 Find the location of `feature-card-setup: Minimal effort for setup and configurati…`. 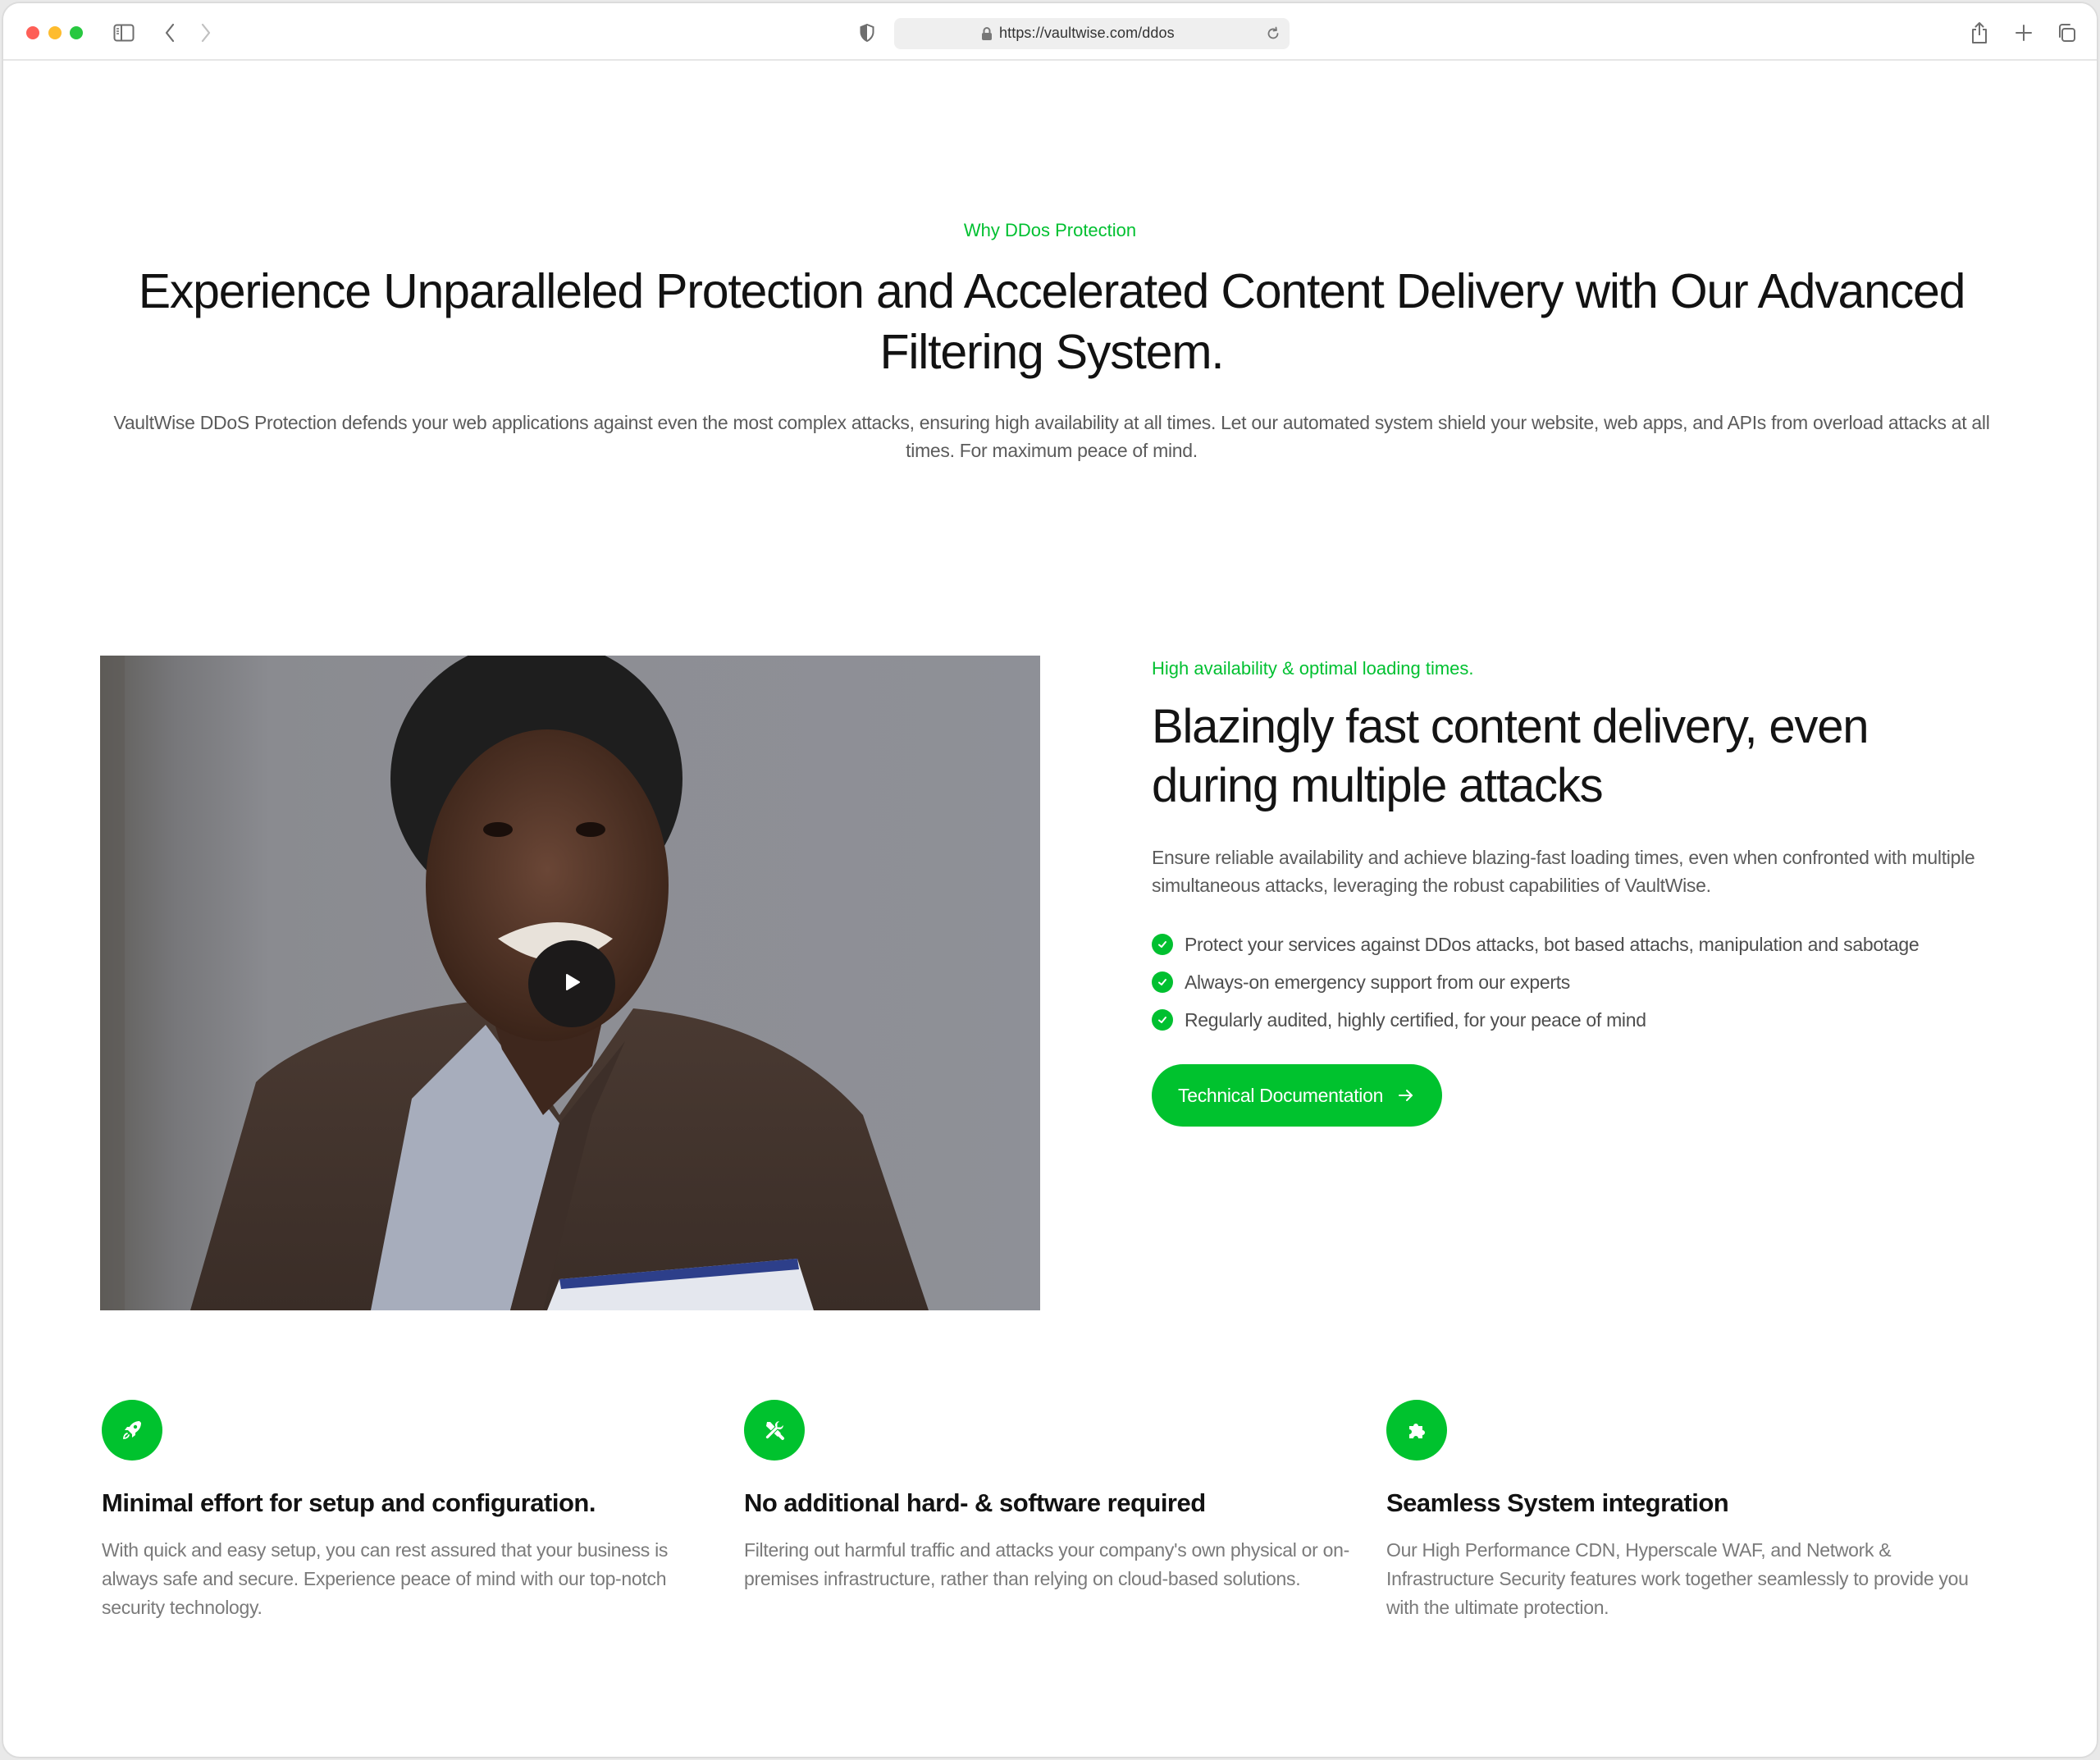

feature-card-setup: Minimal effort for setup and configurati… is located at coordinates (406, 1511).